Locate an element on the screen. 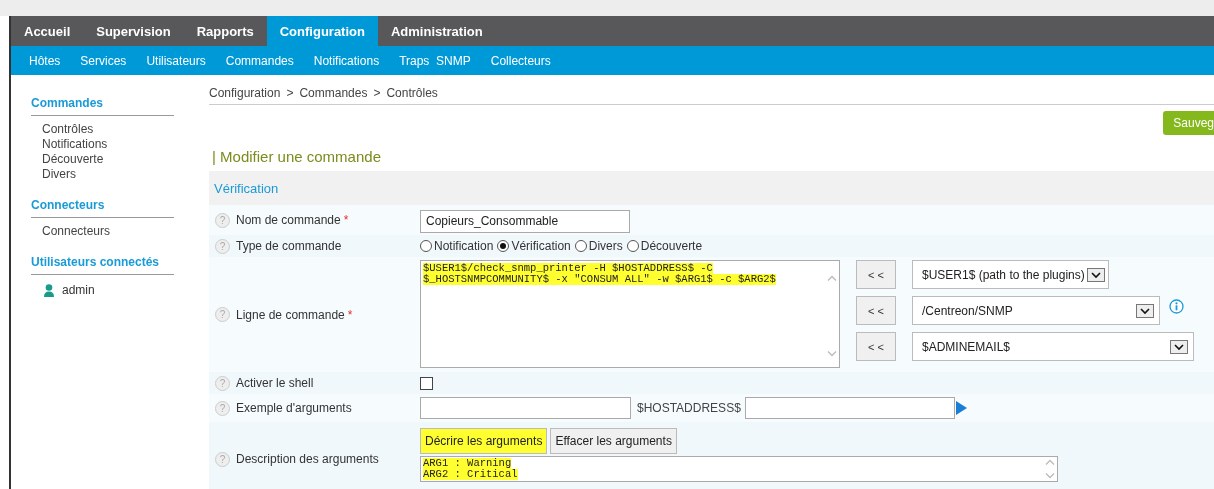 This screenshot has height=489, width=1214. nav-tab: Accueil is located at coordinates (47, 31).